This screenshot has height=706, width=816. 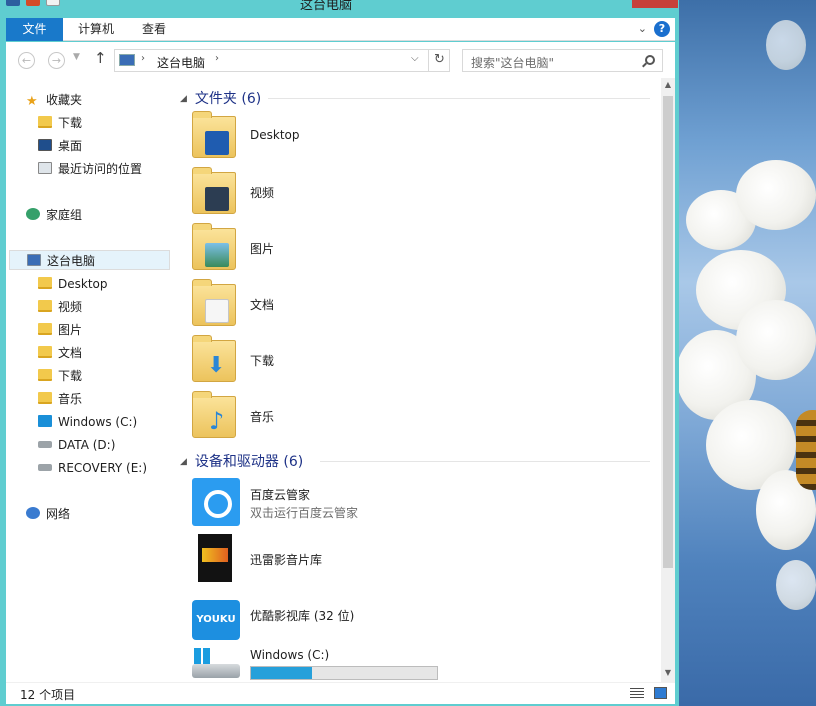 What do you see at coordinates (64, 215) in the screenshot?
I see `sidebar-item-label: 家庭组` at bounding box center [64, 215].